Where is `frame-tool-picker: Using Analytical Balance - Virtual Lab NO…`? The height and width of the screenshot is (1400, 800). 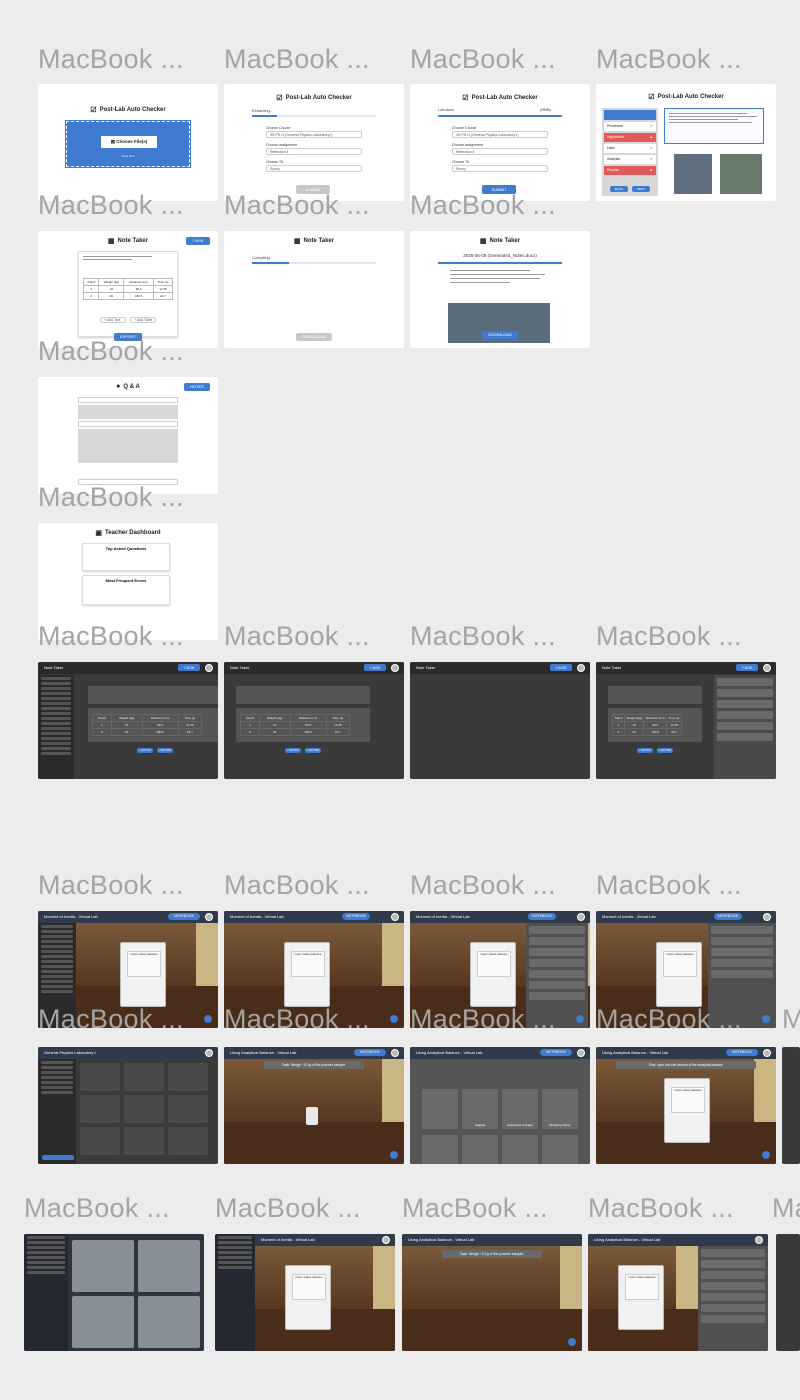 frame-tool-picker: Using Analytical Balance - Virtual Lab NO… is located at coordinates (500, 1105).